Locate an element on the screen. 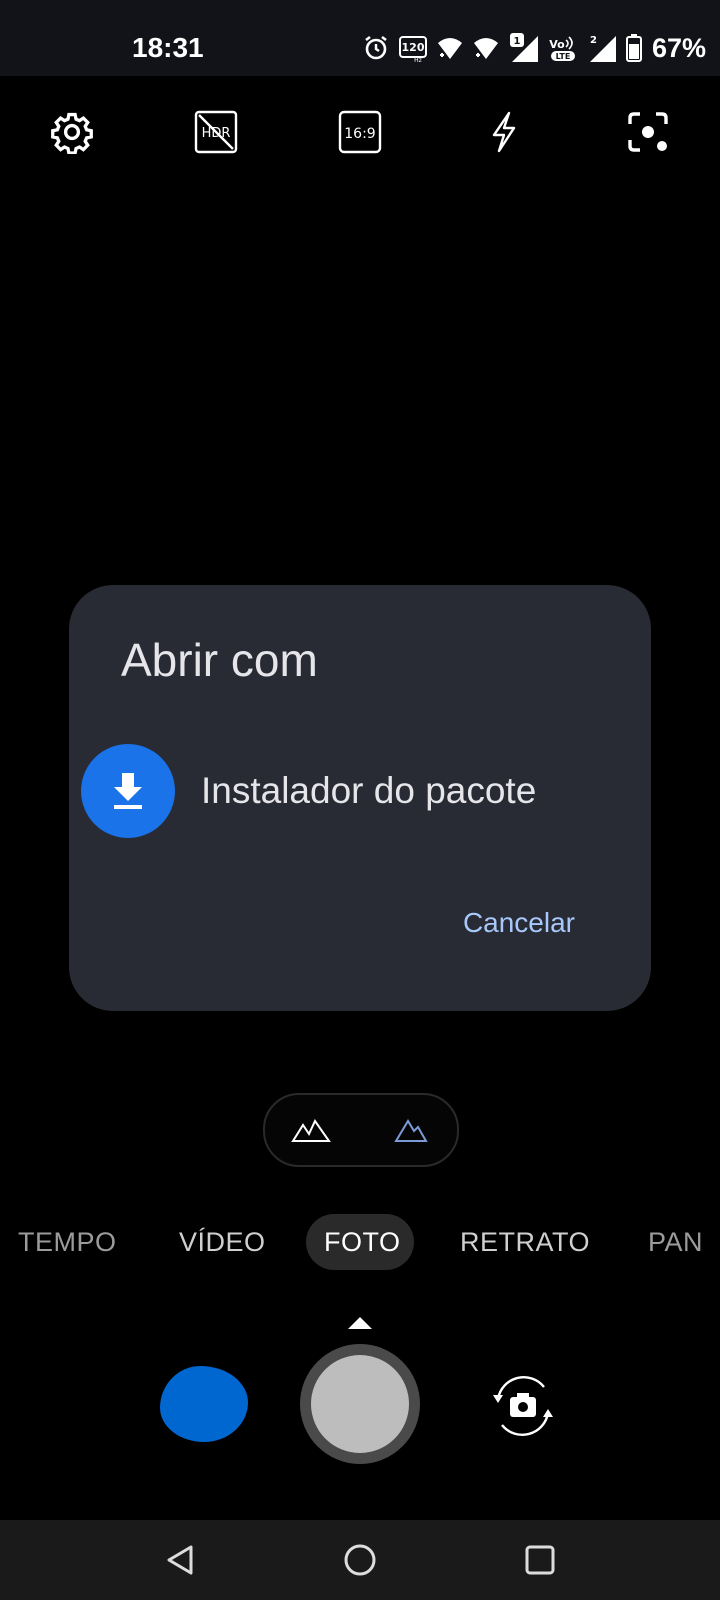  hdr-off-icon: HDR is located at coordinates (216, 132).